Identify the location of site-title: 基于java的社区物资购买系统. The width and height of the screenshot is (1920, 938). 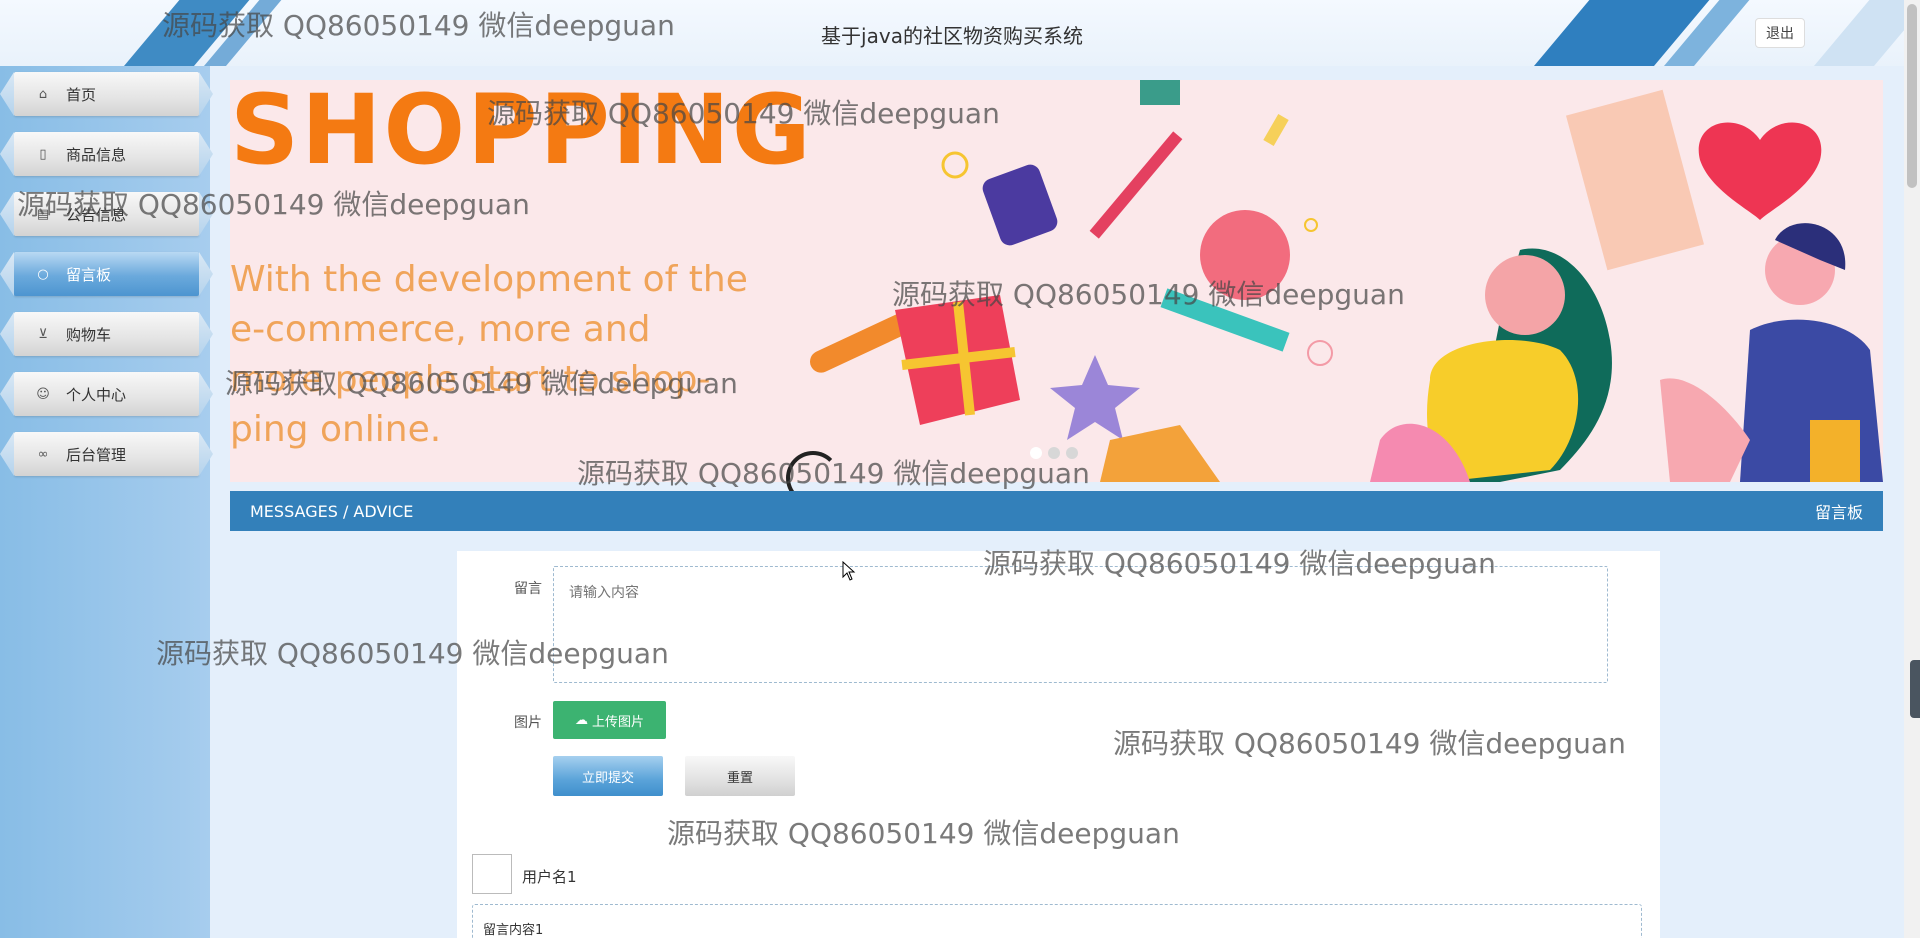
(952, 36).